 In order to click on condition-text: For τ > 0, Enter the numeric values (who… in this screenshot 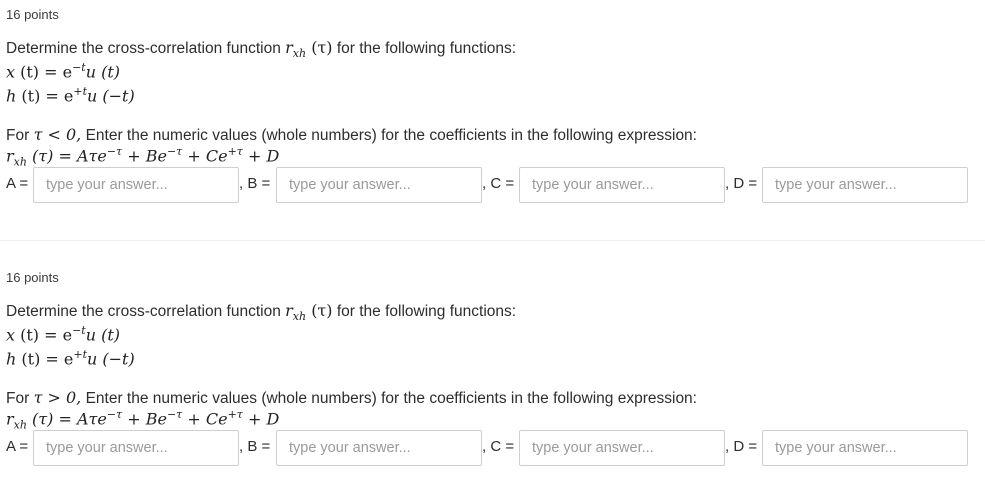, I will do `click(351, 397)`.